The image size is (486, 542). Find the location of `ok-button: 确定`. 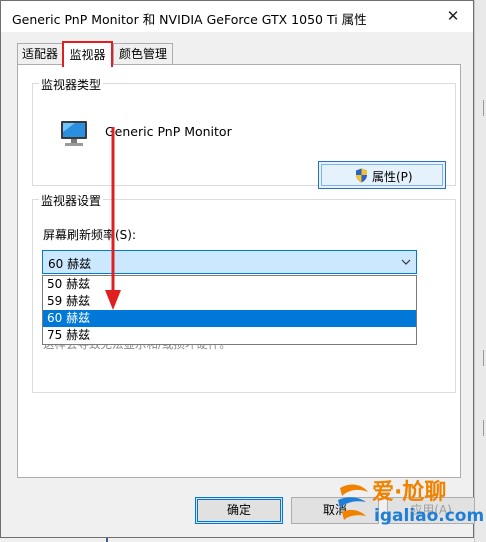

ok-button: 确定 is located at coordinates (239, 510).